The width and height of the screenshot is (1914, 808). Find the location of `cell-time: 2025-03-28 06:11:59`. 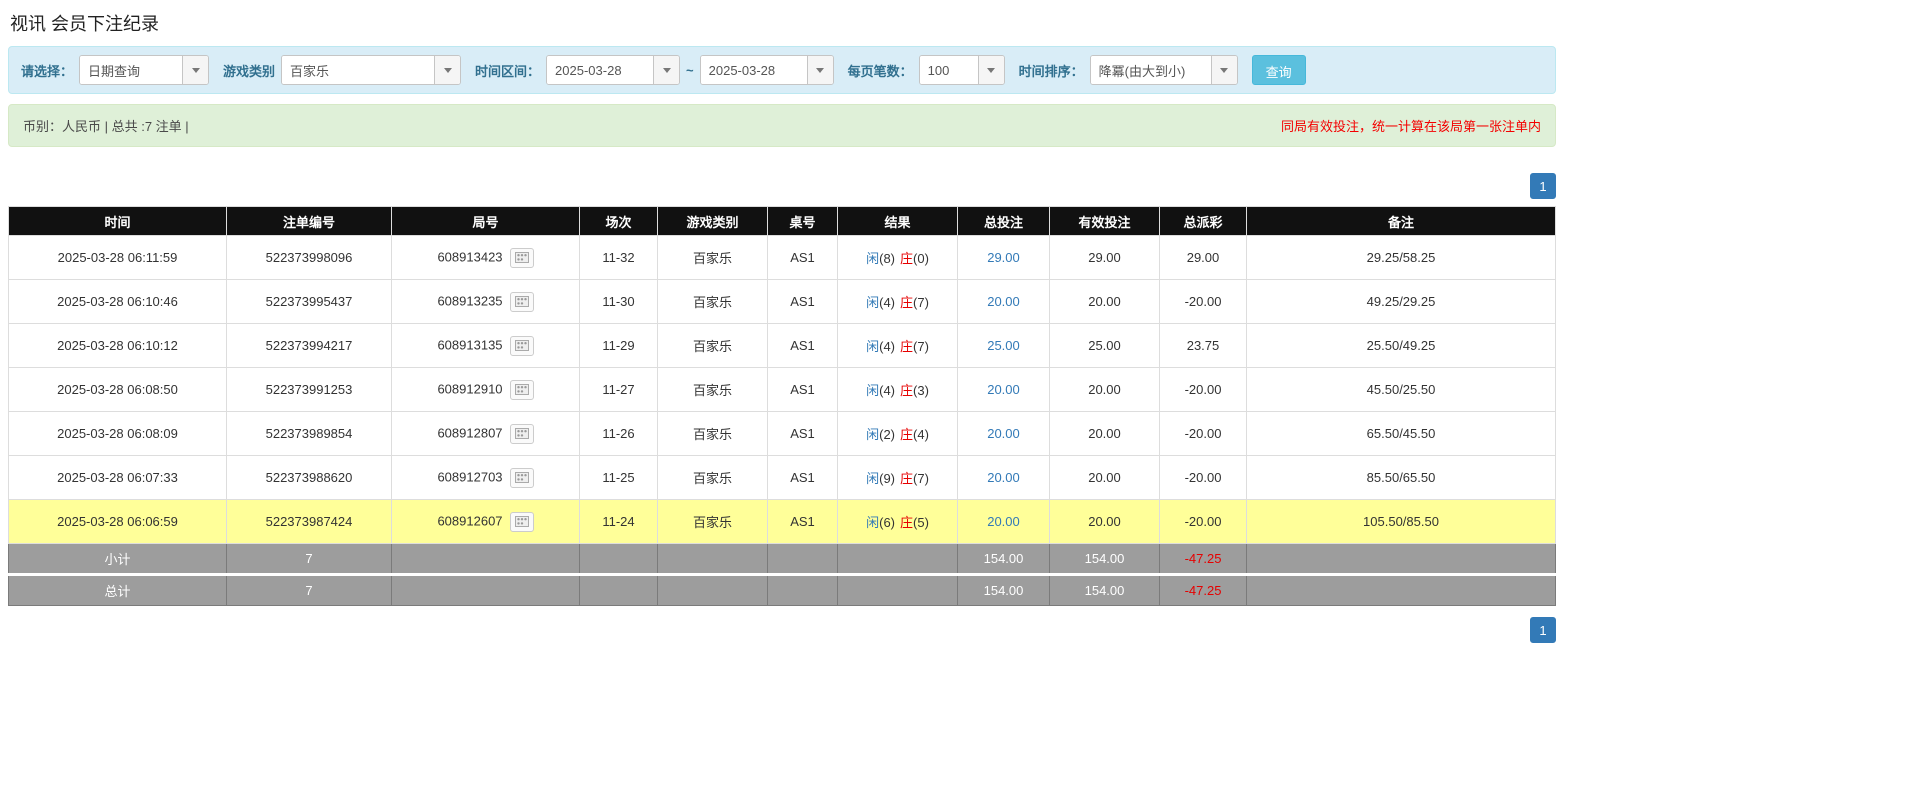

cell-time: 2025-03-28 06:11:59 is located at coordinates (117, 257).